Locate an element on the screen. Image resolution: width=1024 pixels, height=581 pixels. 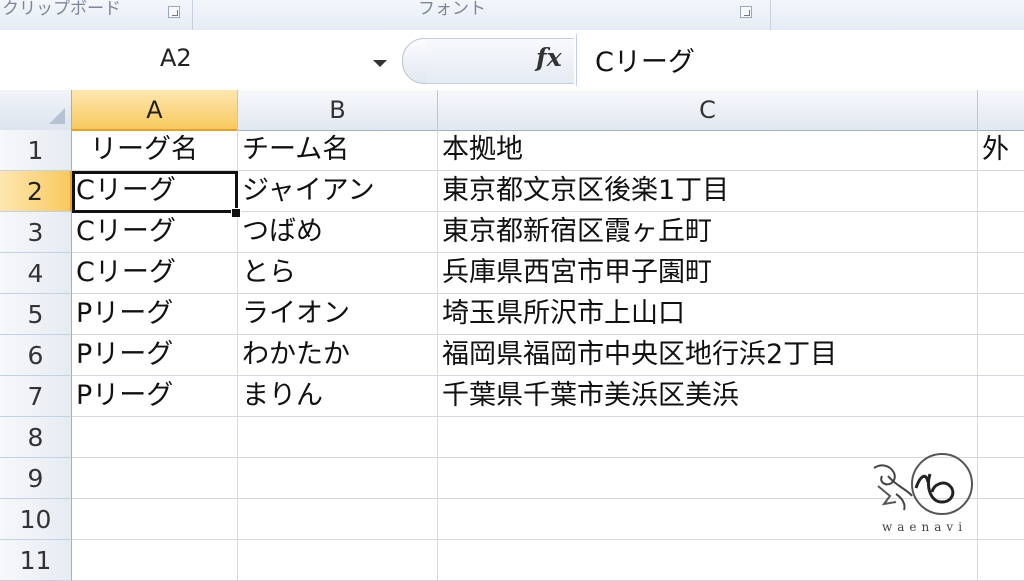
cell-d10 is located at coordinates (1001, 519).